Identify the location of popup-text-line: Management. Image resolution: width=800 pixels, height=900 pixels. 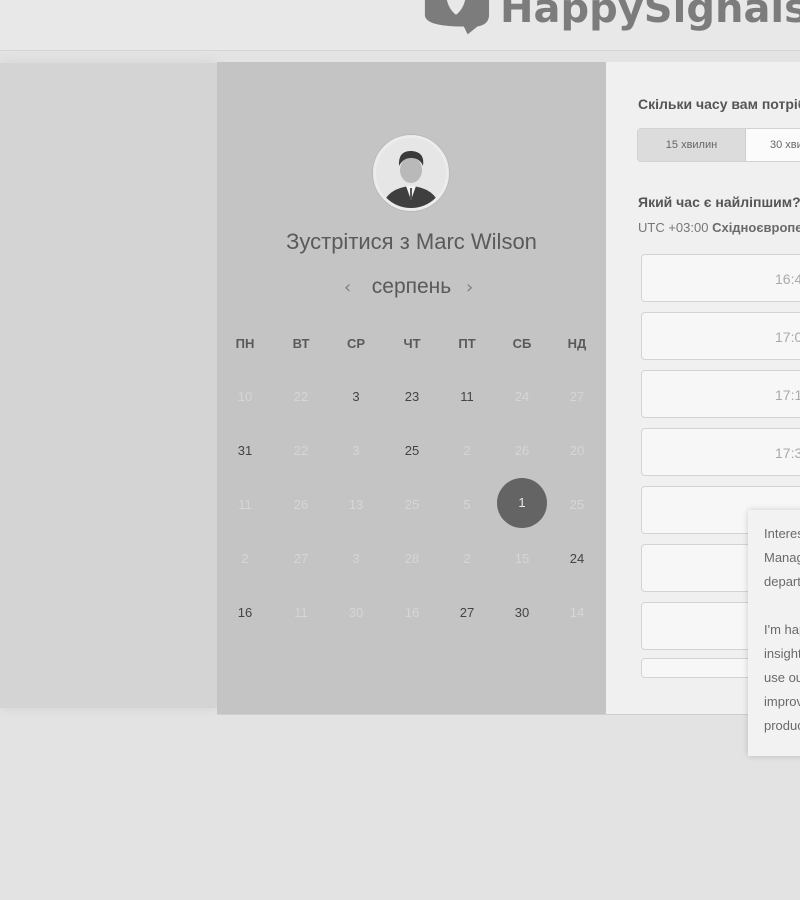
(782, 557).